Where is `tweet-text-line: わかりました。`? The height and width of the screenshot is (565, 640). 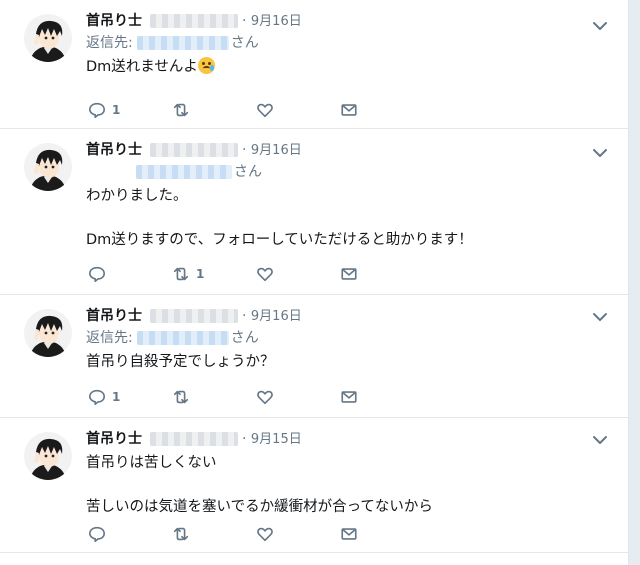 tweet-text-line: わかりました。 is located at coordinates (137, 196).